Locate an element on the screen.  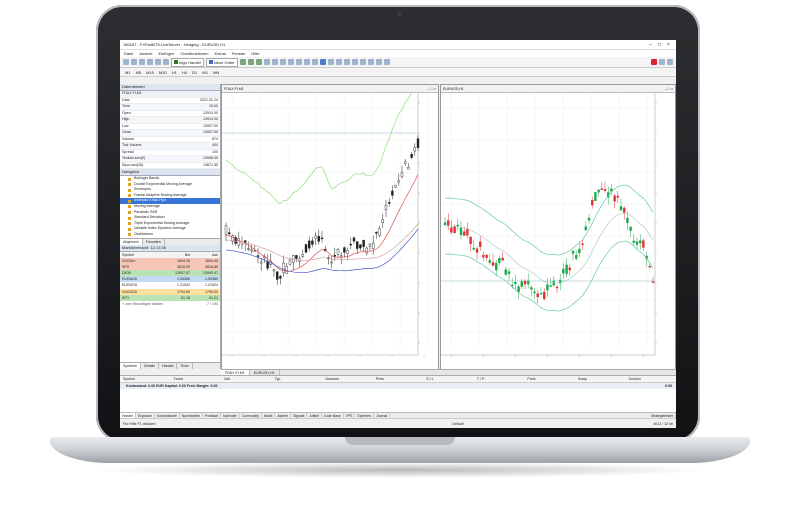
market-watch-title: Marktübersicht: 12:13:45 is located at coordinates (170, 248).